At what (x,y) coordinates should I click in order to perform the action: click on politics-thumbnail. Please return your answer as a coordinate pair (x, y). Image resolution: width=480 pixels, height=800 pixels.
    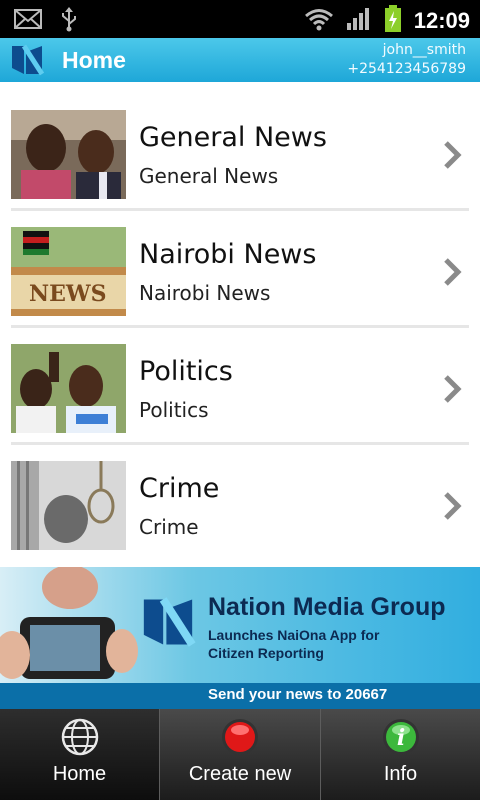
    Looking at the image, I should click on (68, 388).